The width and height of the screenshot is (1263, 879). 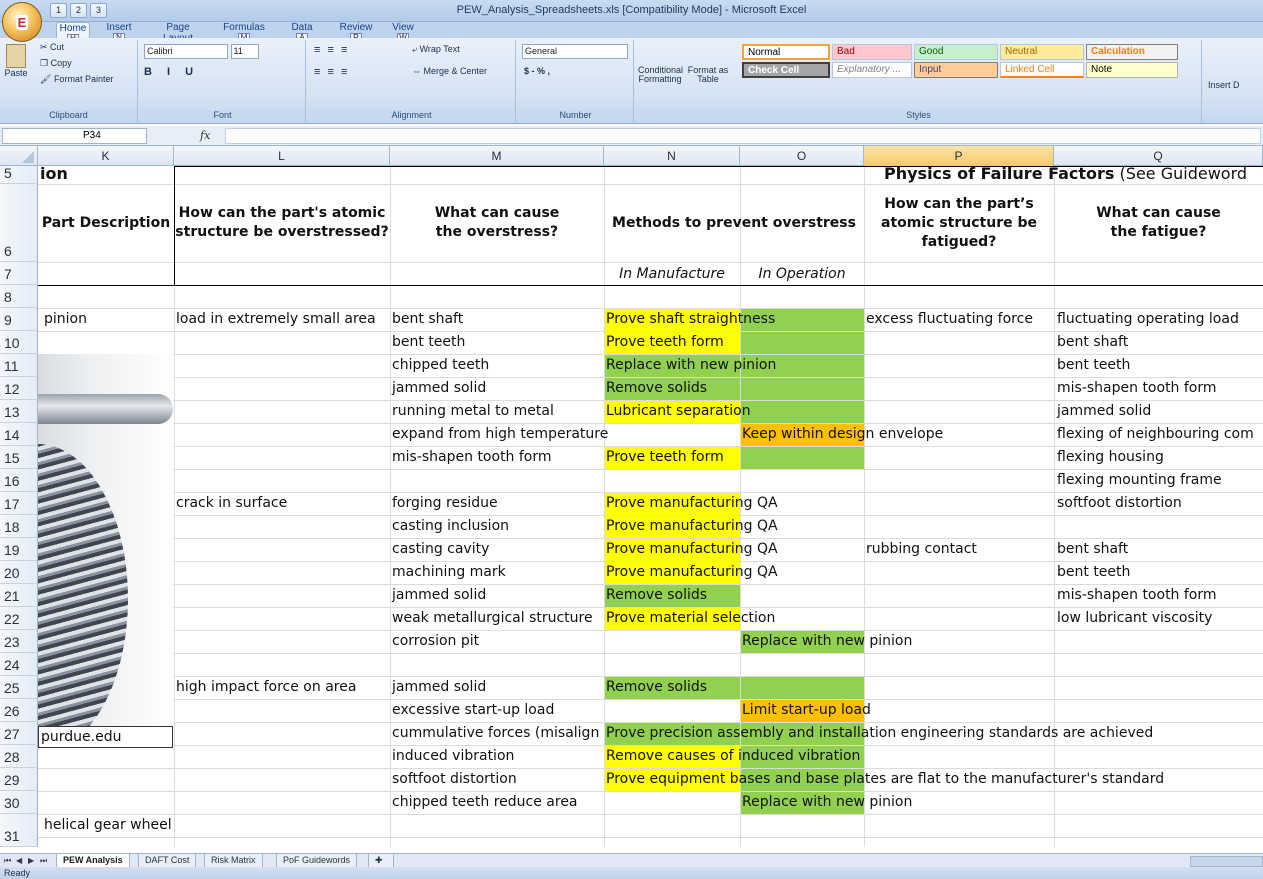 I want to click on cell-m: expand from high temperature, so click(x=500, y=434).